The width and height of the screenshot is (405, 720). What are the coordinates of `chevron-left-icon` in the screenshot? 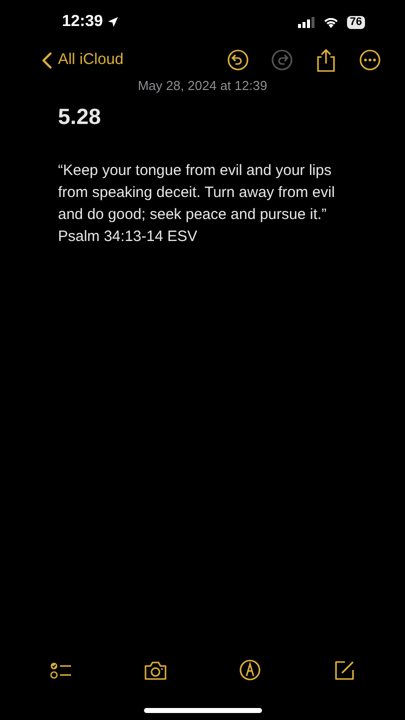 It's located at (47, 60).